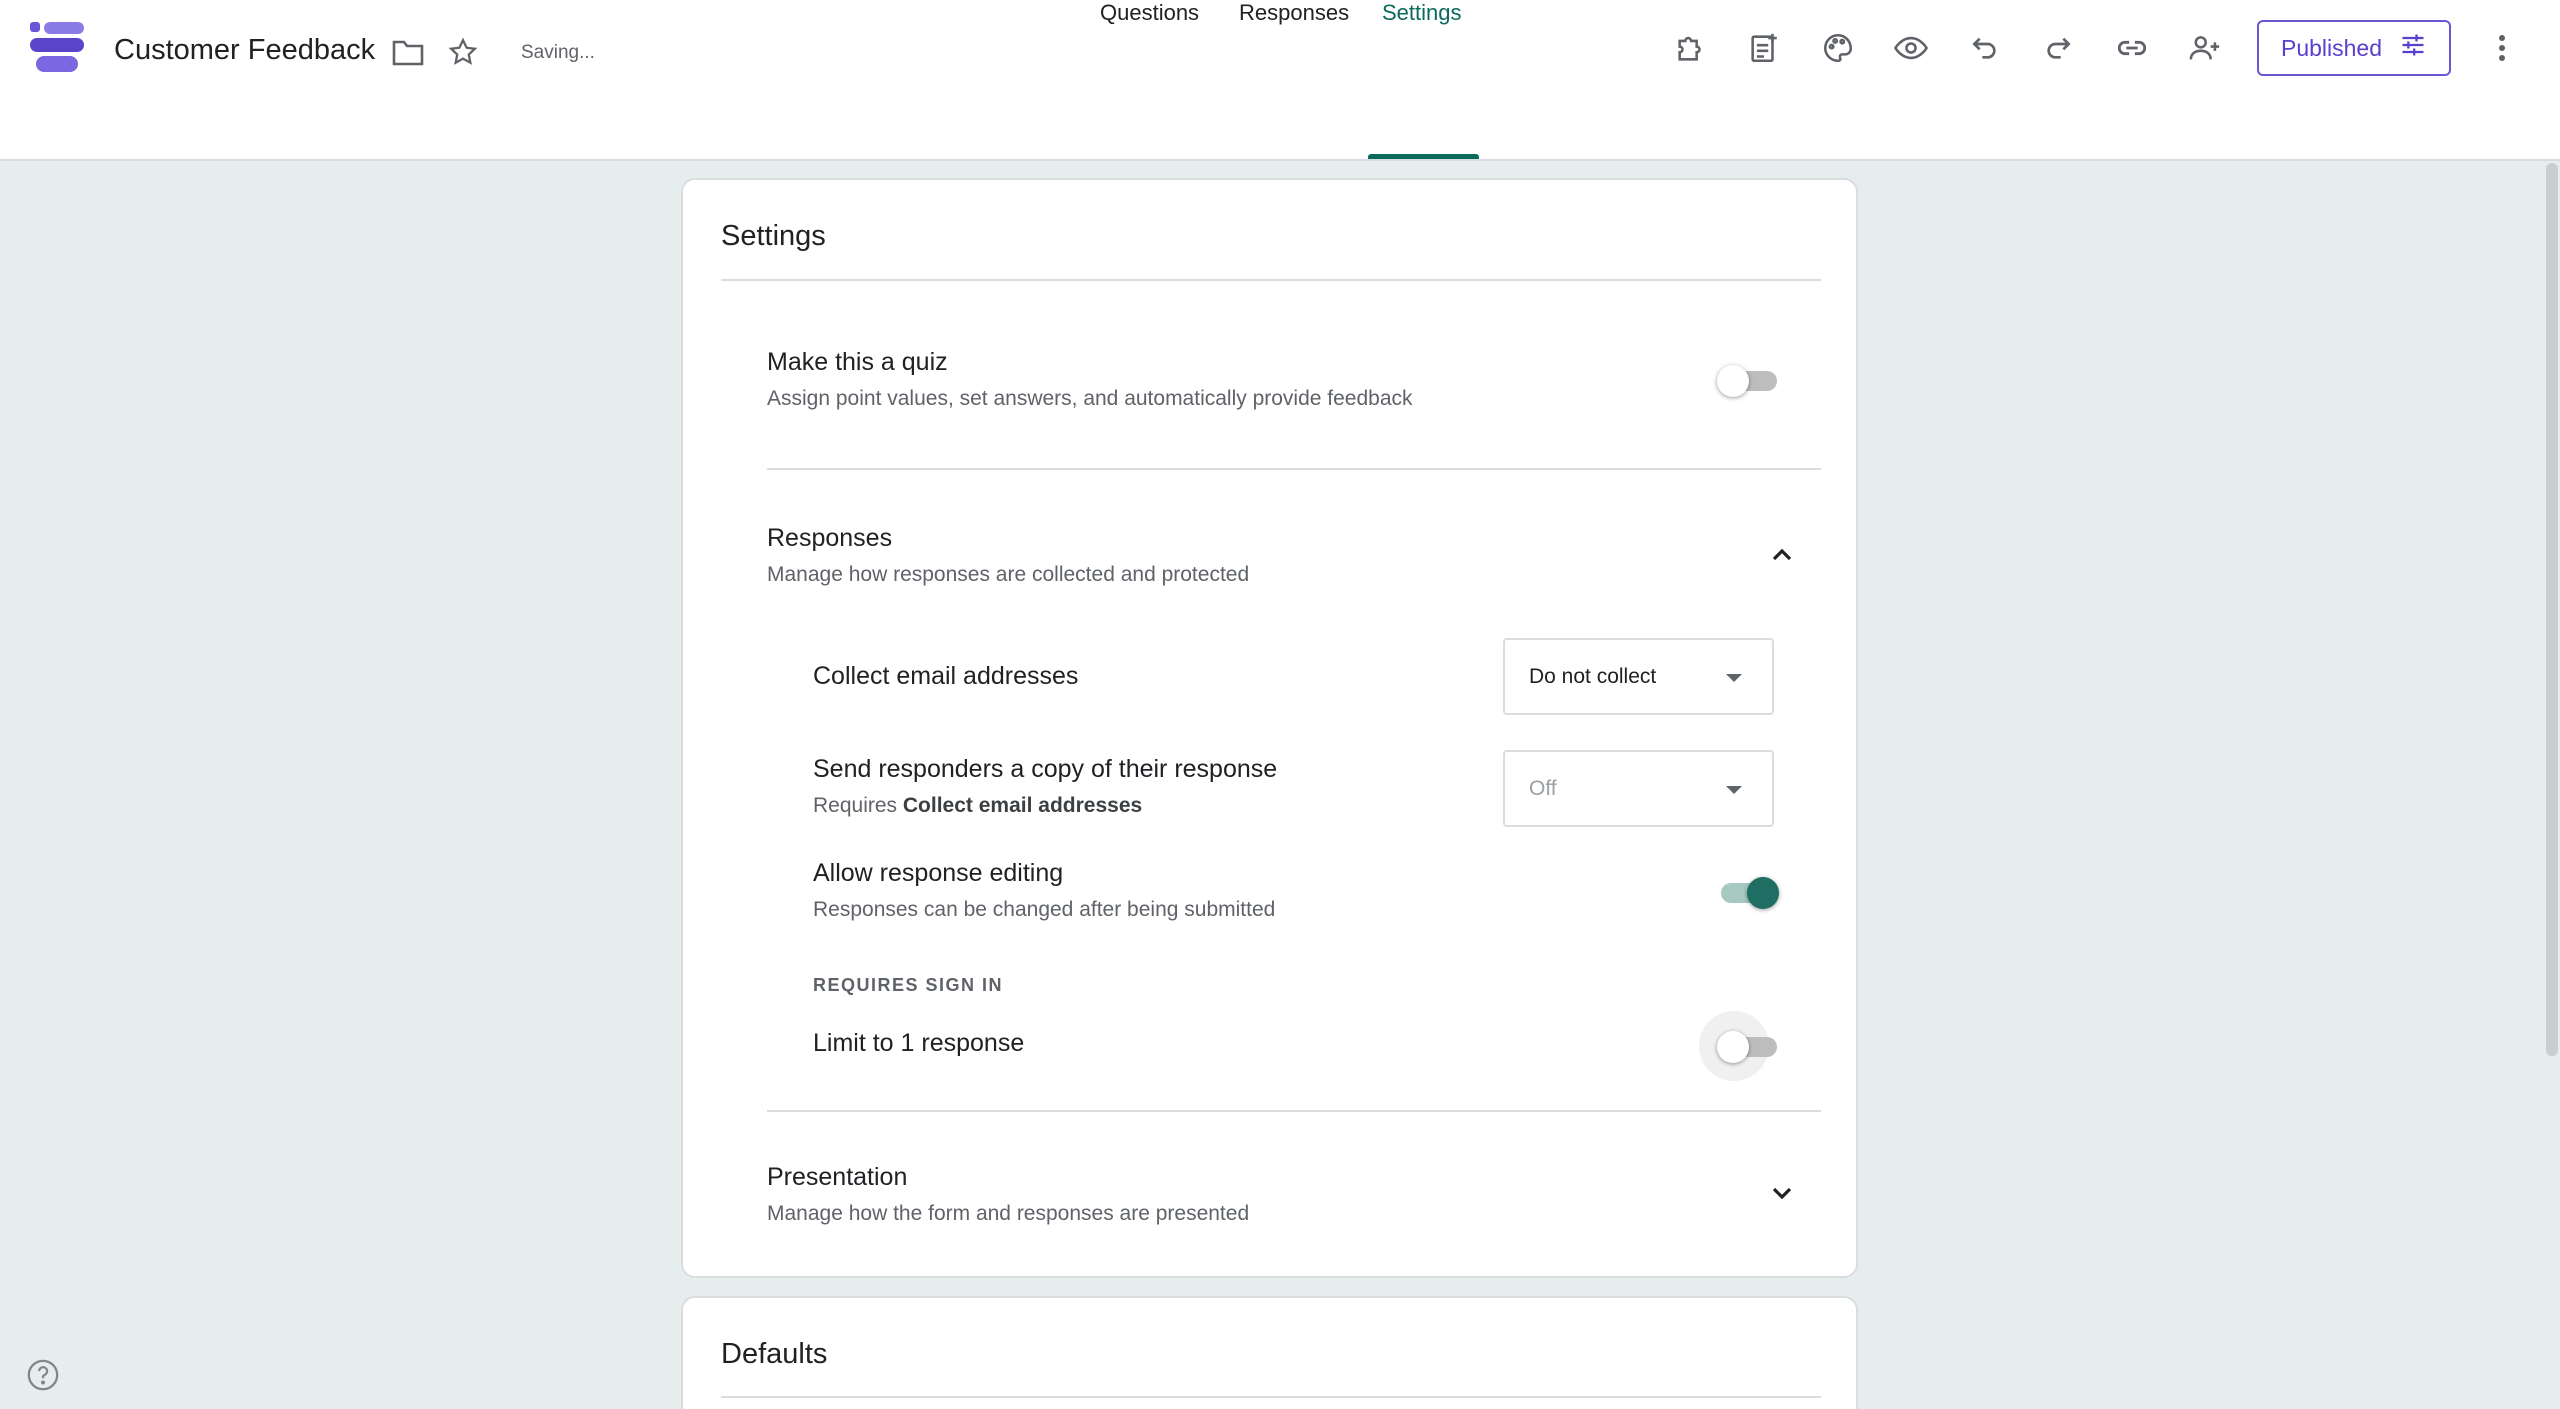 This screenshot has width=2560, height=1409. I want to click on limit-one-toggle, so click(1739, 1046).